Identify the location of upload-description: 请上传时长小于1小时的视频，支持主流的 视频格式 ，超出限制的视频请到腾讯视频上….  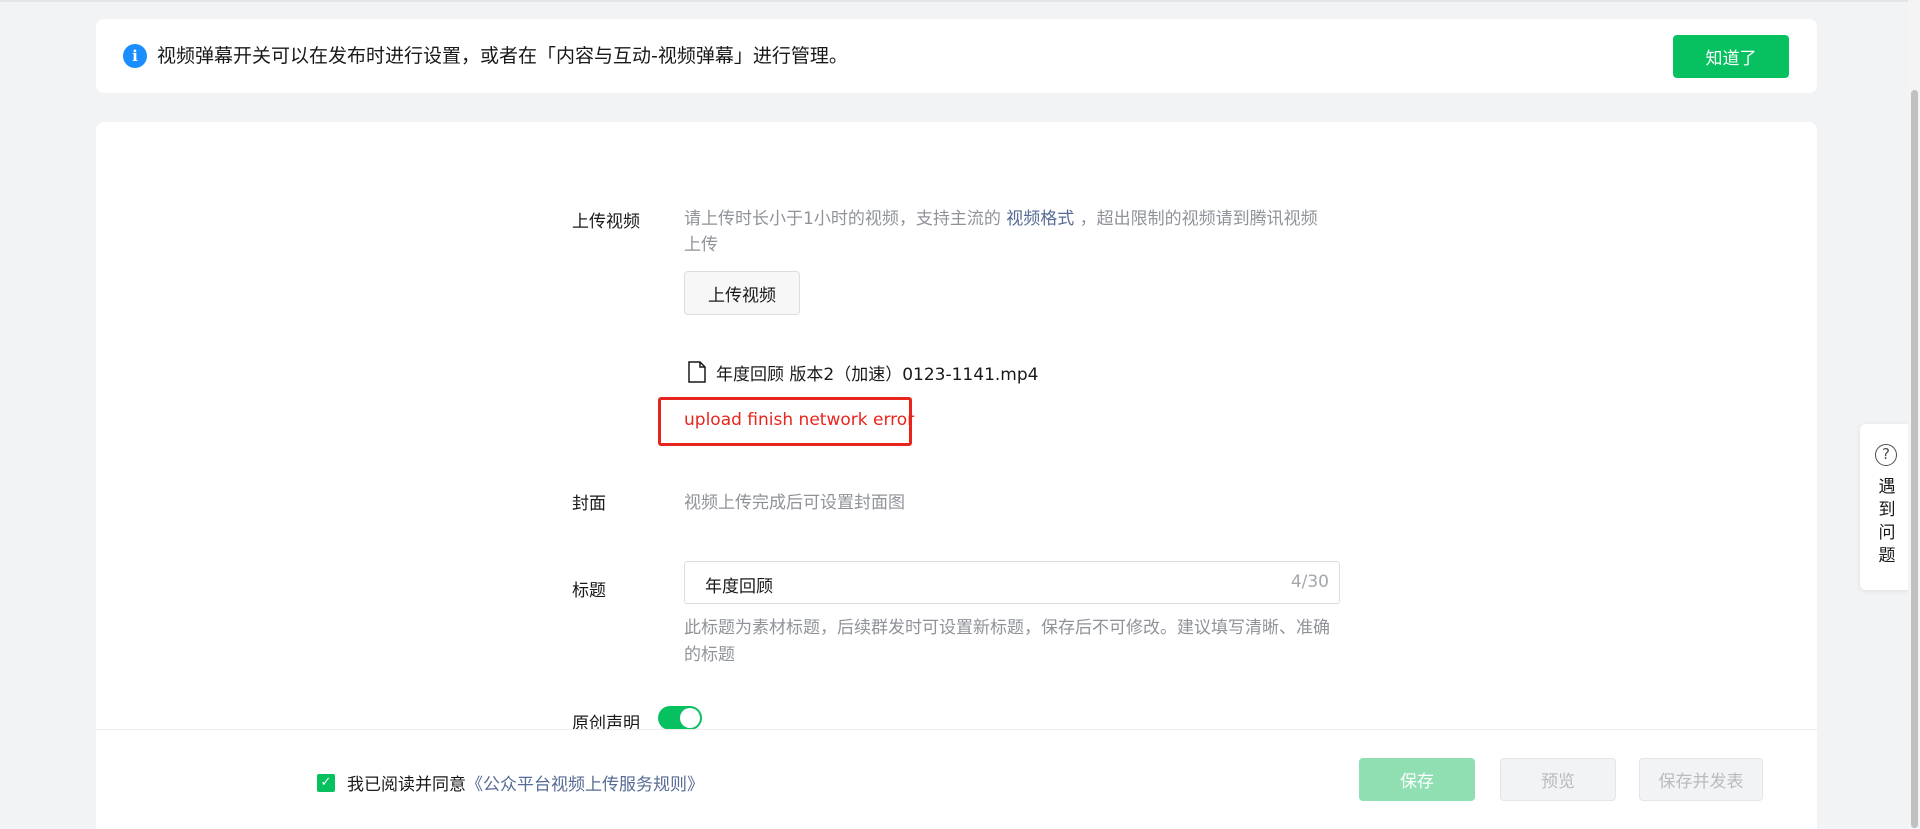
(1009, 232).